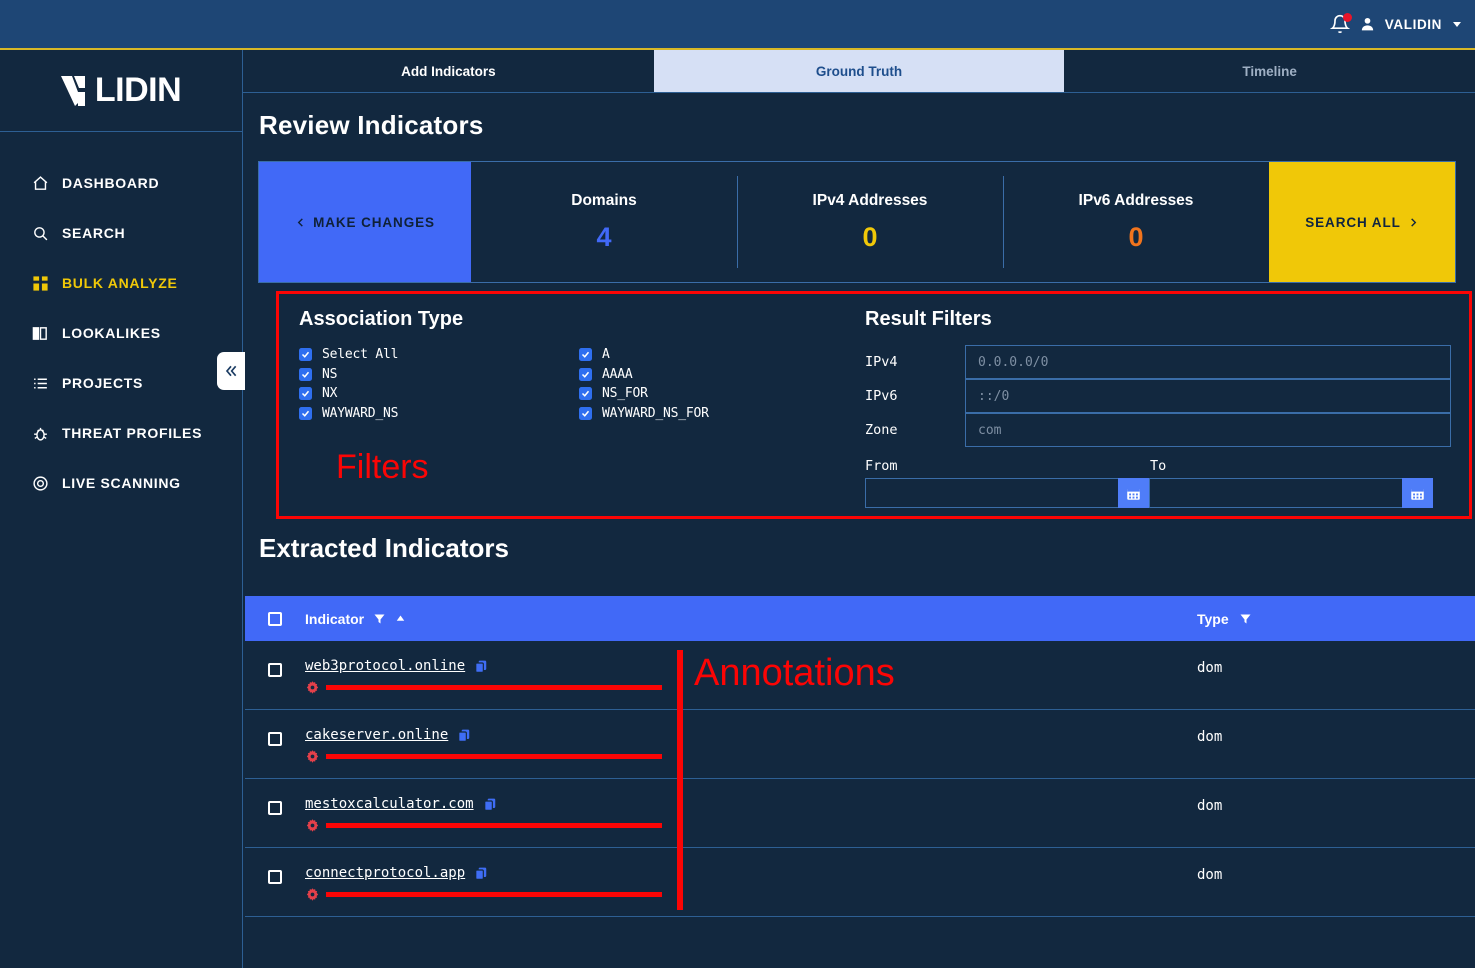 The height and width of the screenshot is (968, 1475). What do you see at coordinates (870, 200) in the screenshot?
I see `stat-label: IPv4 Addresses` at bounding box center [870, 200].